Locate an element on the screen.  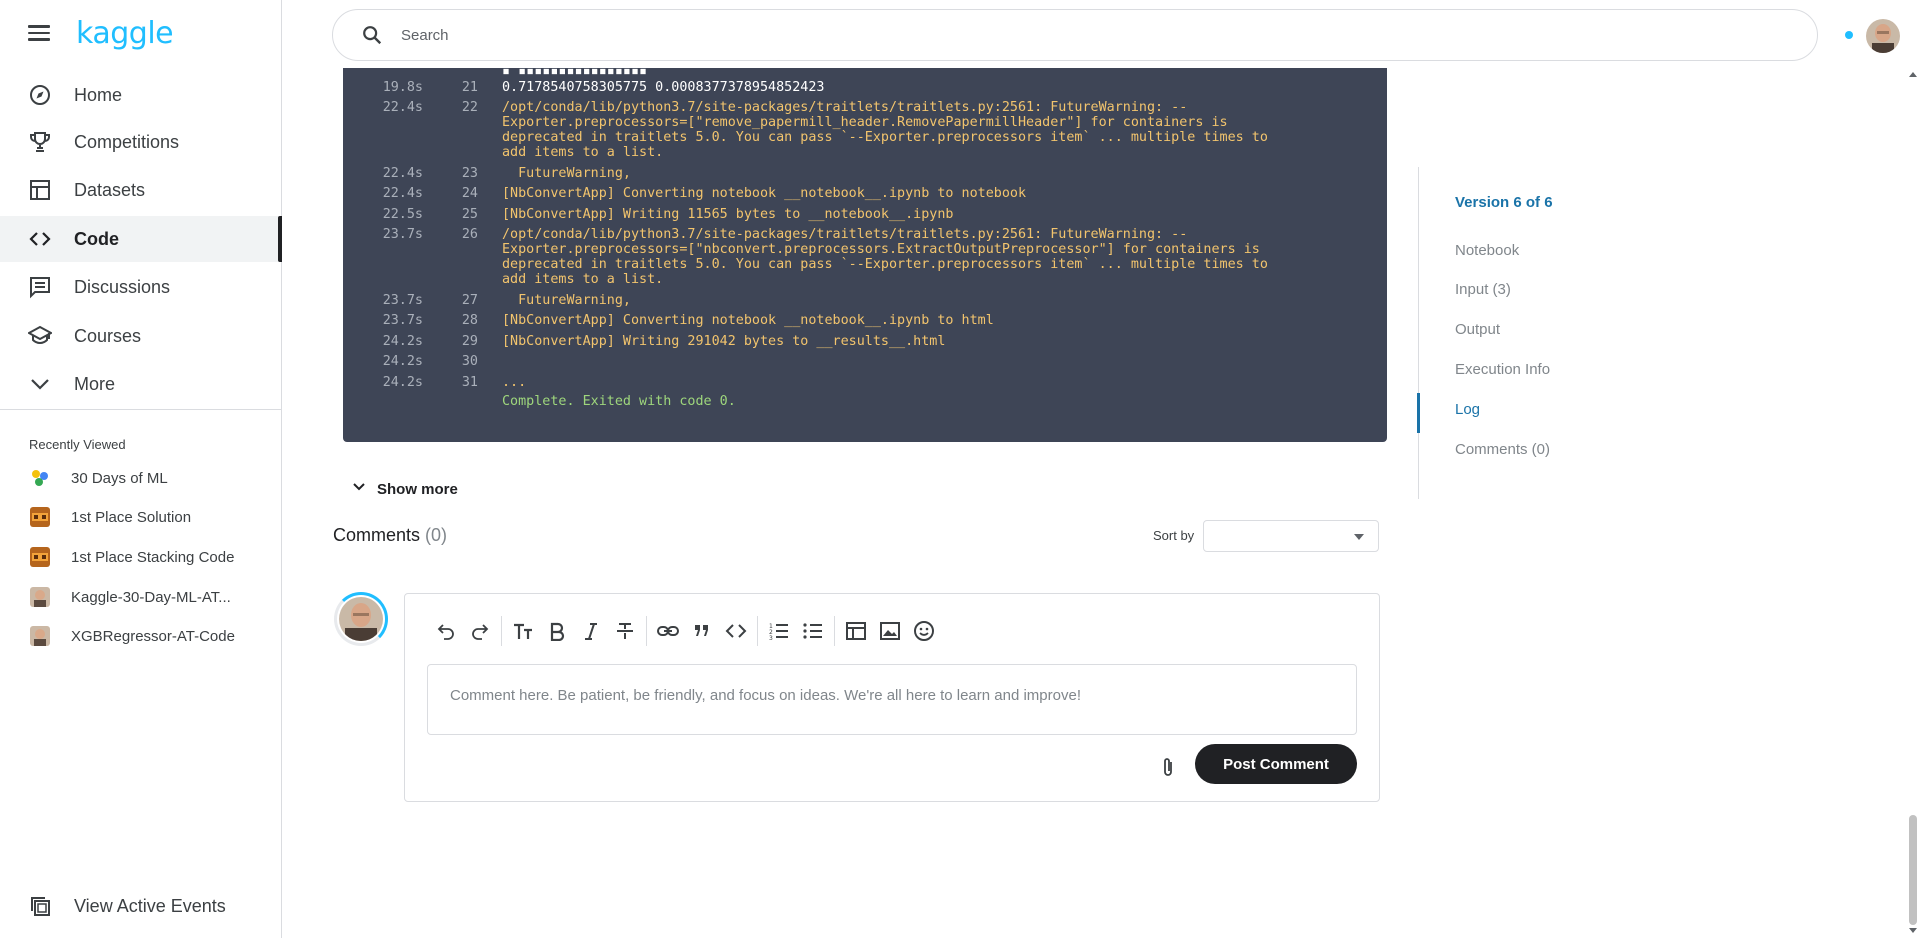
sidebar-item-datasets: Datasets is located at coordinates (141, 190).